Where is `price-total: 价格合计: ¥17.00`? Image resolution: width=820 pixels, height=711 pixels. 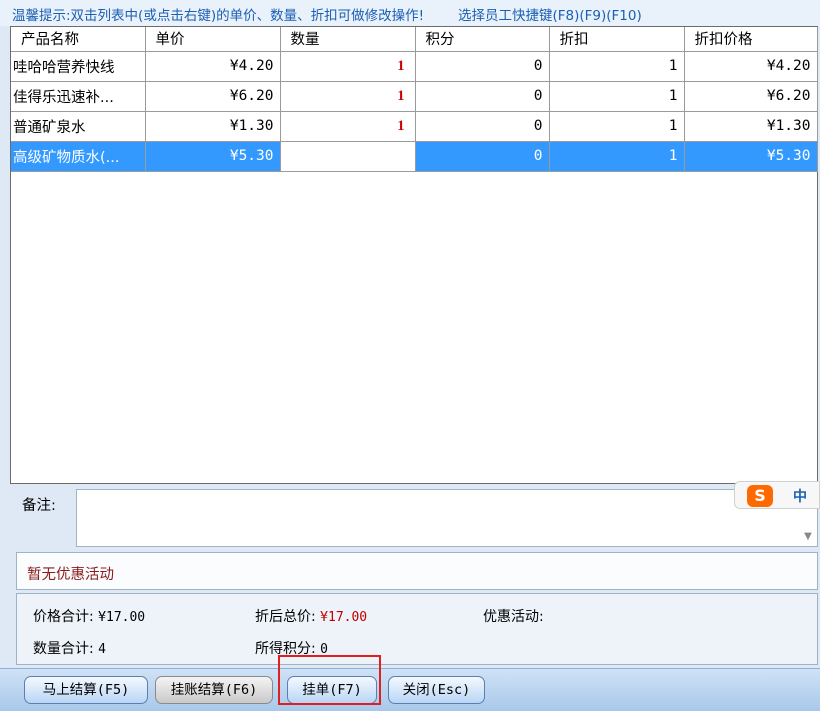 price-total: 价格合计: ¥17.00 is located at coordinates (89, 616).